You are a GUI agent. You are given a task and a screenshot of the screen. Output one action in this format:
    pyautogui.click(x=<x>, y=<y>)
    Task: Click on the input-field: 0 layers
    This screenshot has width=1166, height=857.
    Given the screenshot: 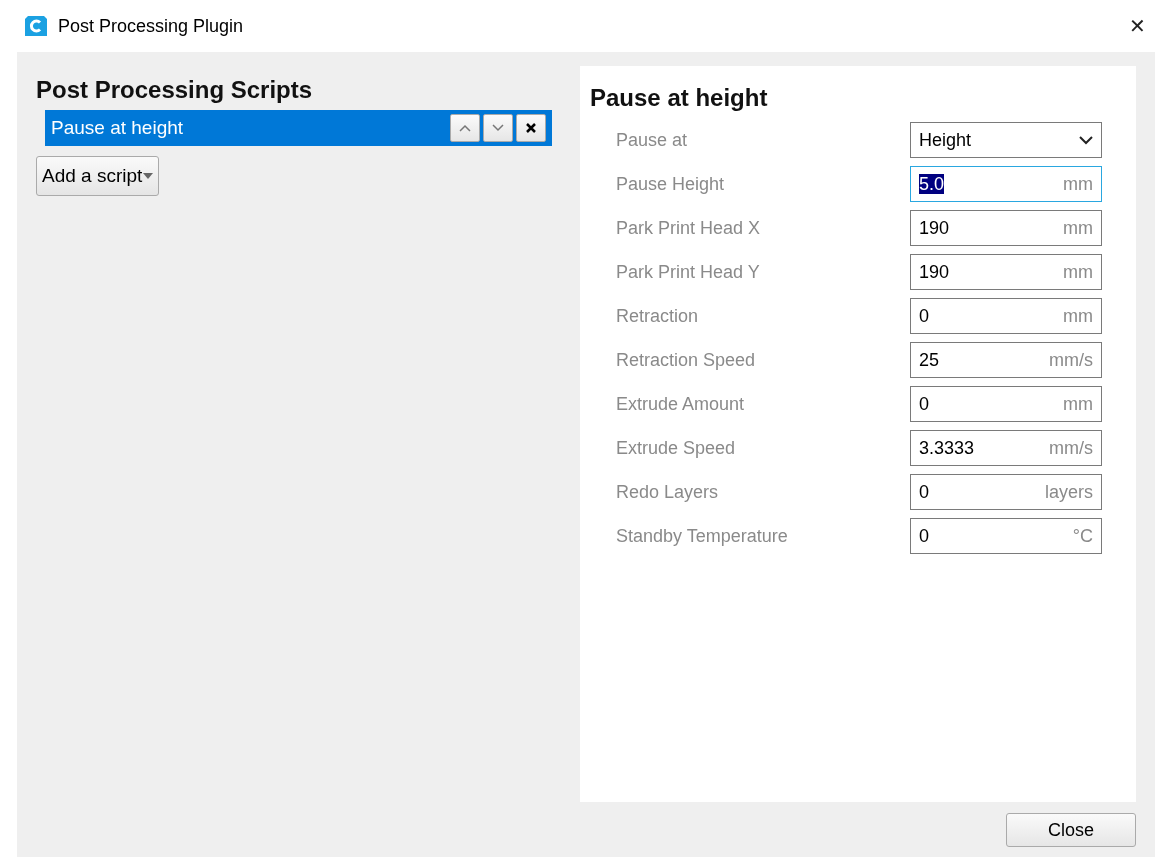 What is the action you would take?
    pyautogui.click(x=1006, y=492)
    